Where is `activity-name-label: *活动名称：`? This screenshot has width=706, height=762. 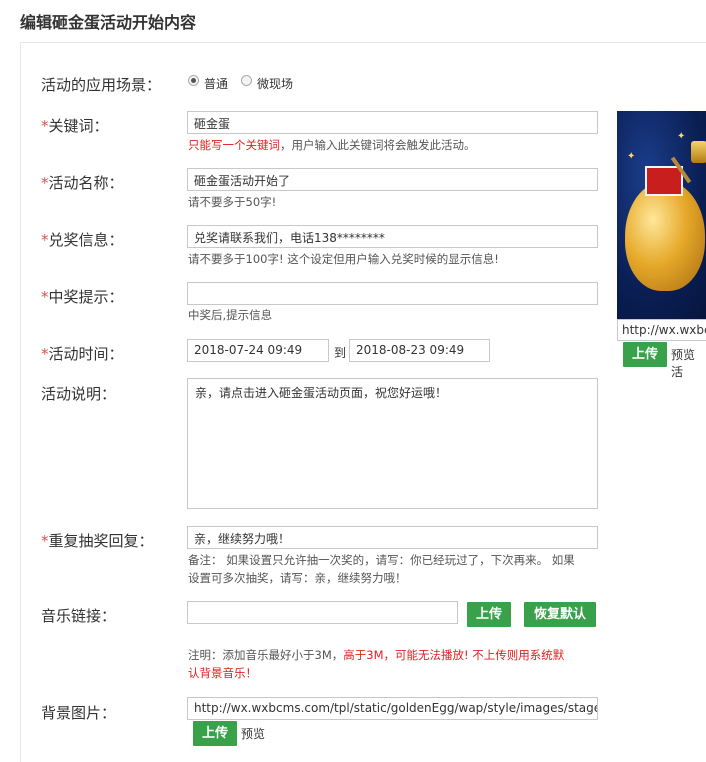 activity-name-label: *活动名称： is located at coordinates (82, 183).